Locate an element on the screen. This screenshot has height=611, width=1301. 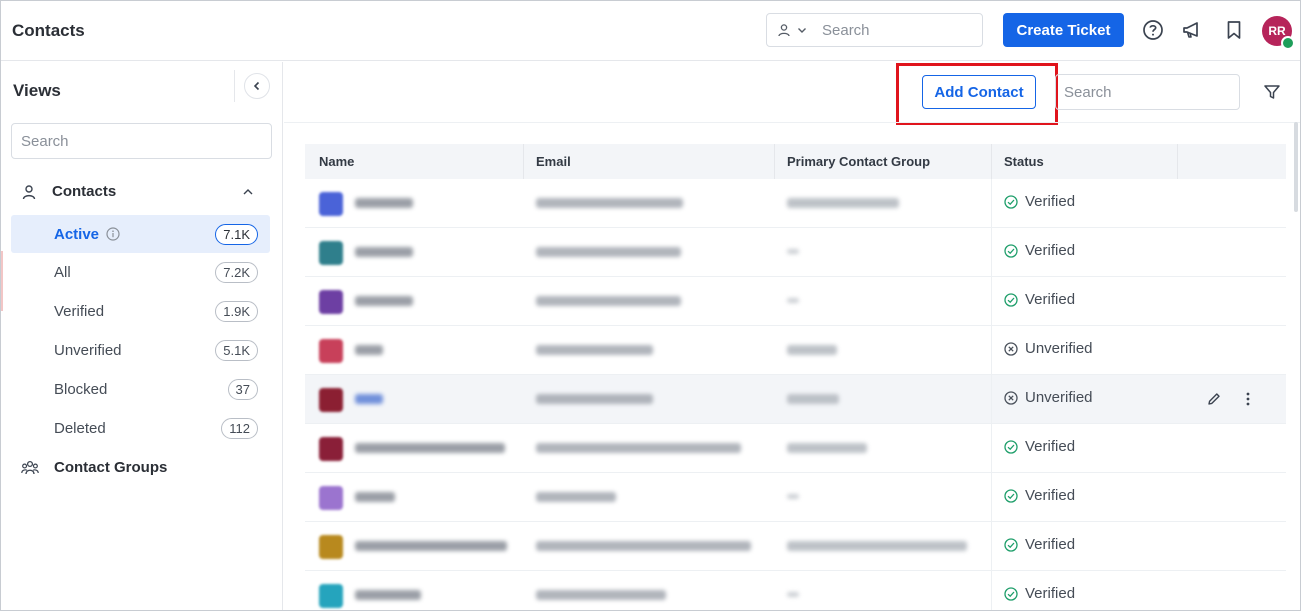
view-item-deleted: Deleted 112 is located at coordinates (140, 428).